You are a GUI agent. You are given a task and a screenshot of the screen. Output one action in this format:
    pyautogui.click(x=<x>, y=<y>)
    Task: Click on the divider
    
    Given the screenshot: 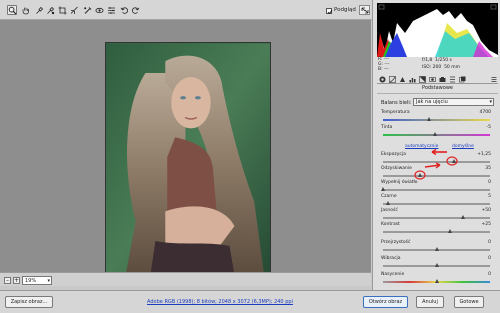 What is the action you would take?
    pyautogui.click(x=437, y=93)
    